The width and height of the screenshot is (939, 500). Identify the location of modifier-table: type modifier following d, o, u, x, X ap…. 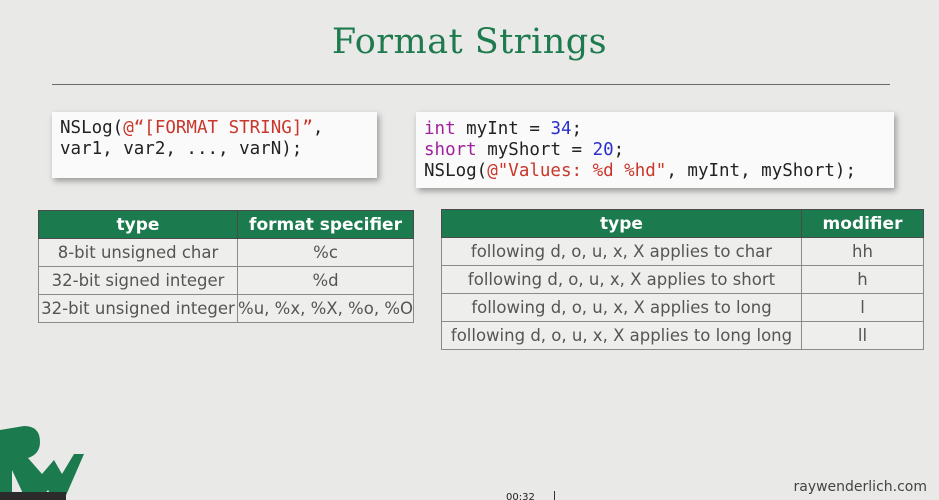
(682, 279).